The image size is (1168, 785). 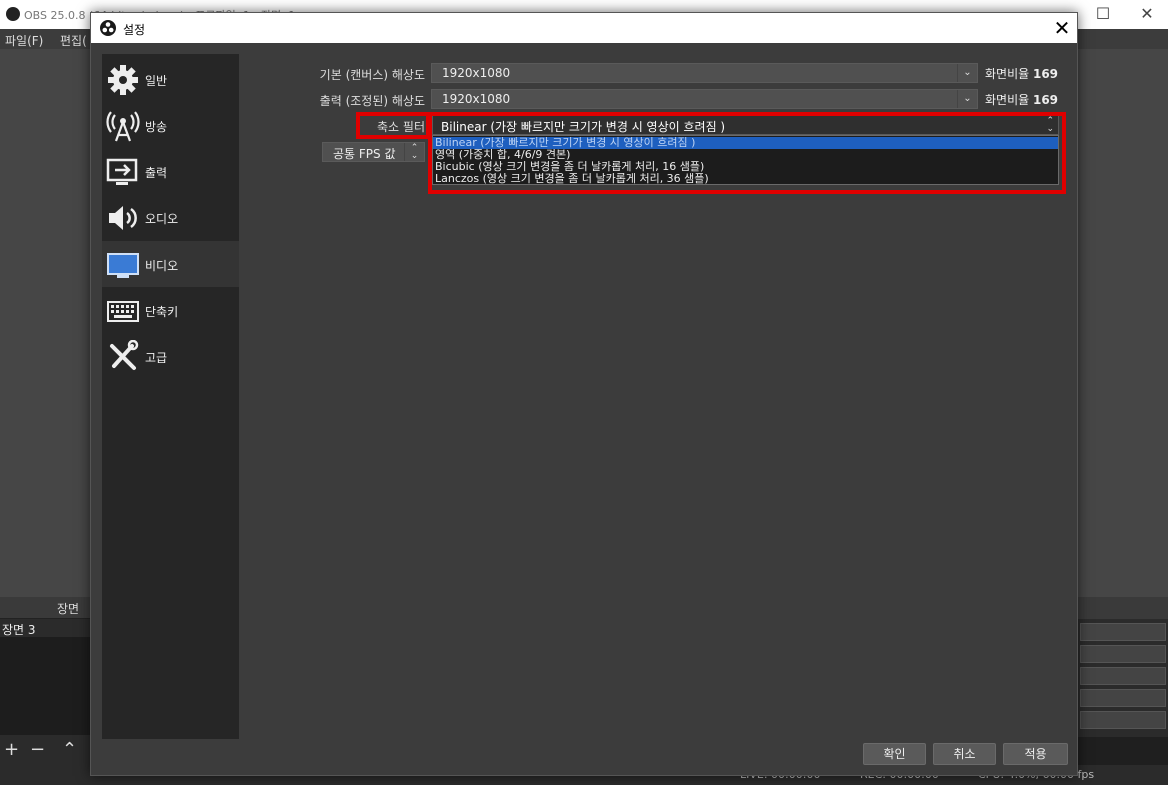 I want to click on highlight-box-label, so click(x=393, y=125).